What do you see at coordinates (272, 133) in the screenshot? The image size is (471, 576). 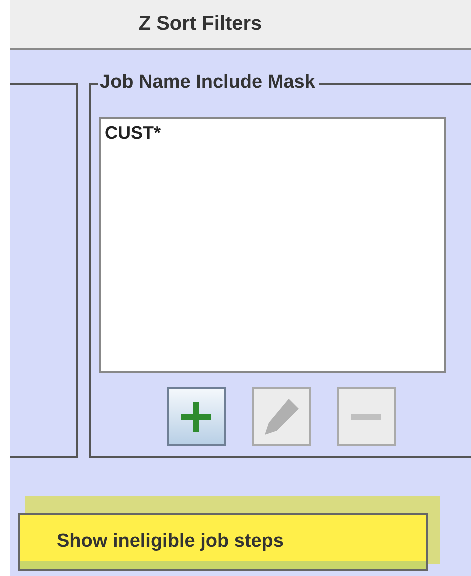 I see `list-item: CUST*` at bounding box center [272, 133].